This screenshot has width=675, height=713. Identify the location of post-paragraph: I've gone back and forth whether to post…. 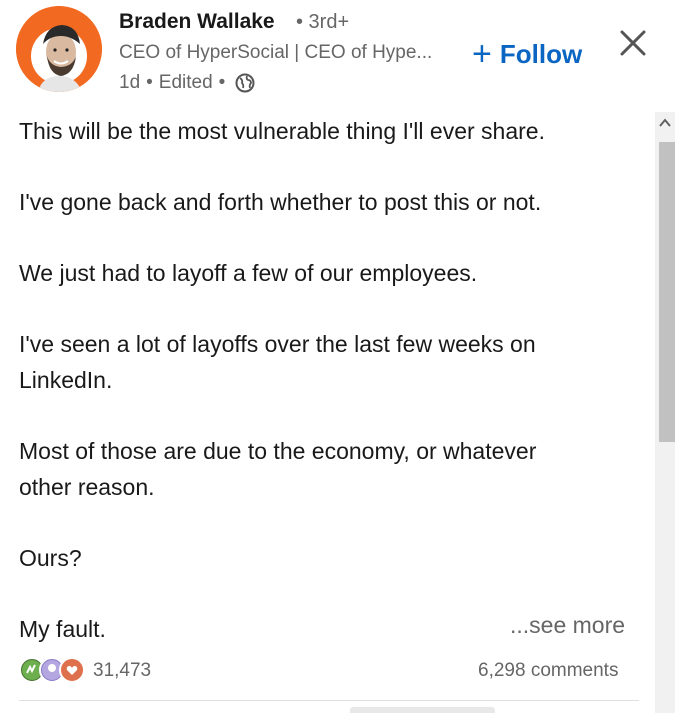
(280, 202).